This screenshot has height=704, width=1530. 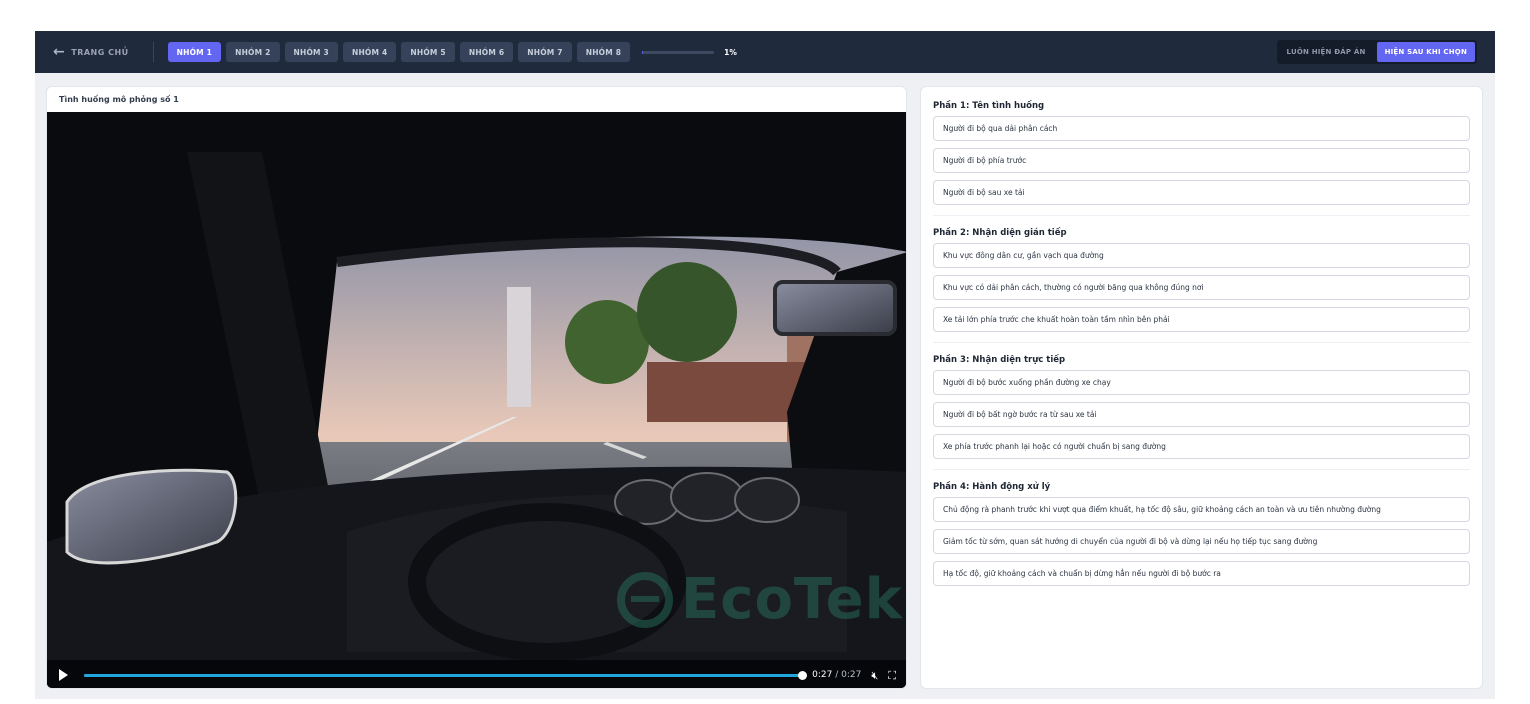 I want to click on progress: 1%, so click(x=689, y=52).